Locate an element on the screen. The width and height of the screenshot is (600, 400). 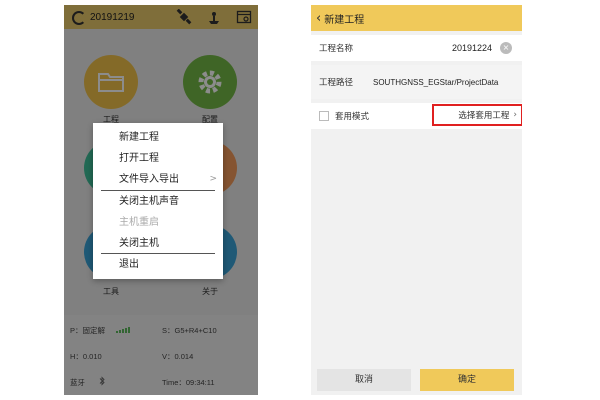
project-name-row: 工程名称 20191224 × is located at coordinates (416, 48).